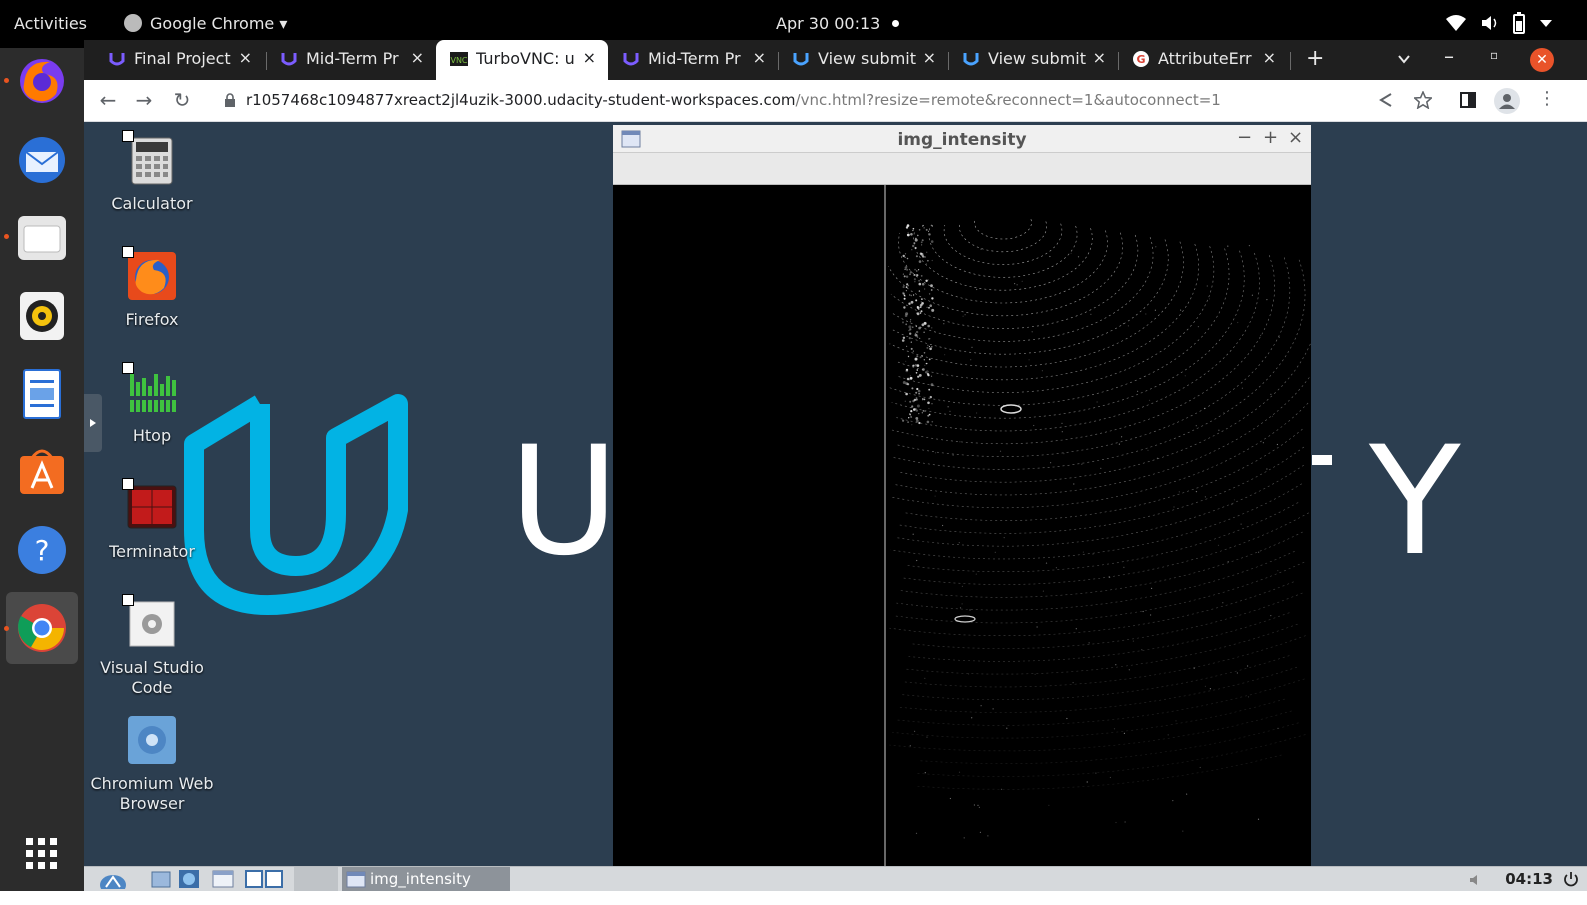  I want to click on chrome-icon, so click(42, 628).